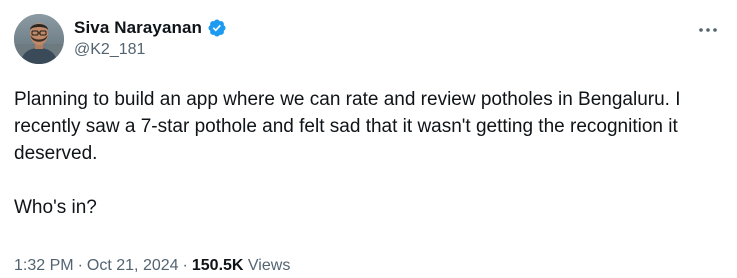  I want to click on tweet-paragraph: Who's in?, so click(55, 207).